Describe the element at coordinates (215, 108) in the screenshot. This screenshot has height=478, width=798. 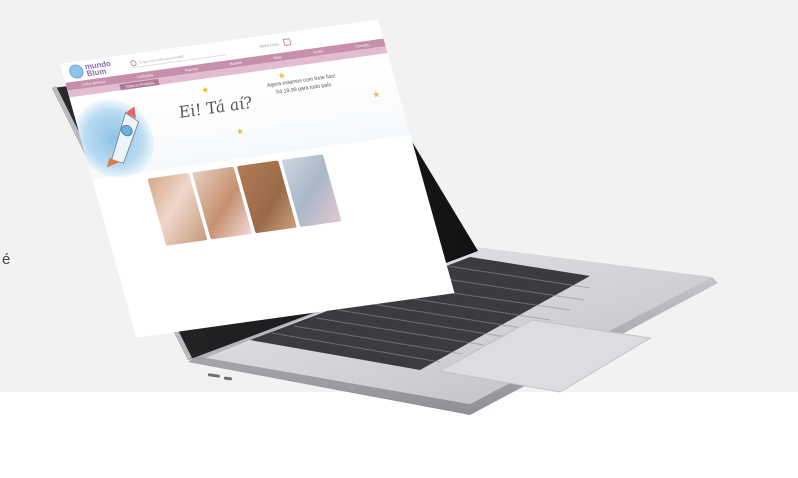
I see `banner-handwritten: Ei! Tá aí?` at that location.